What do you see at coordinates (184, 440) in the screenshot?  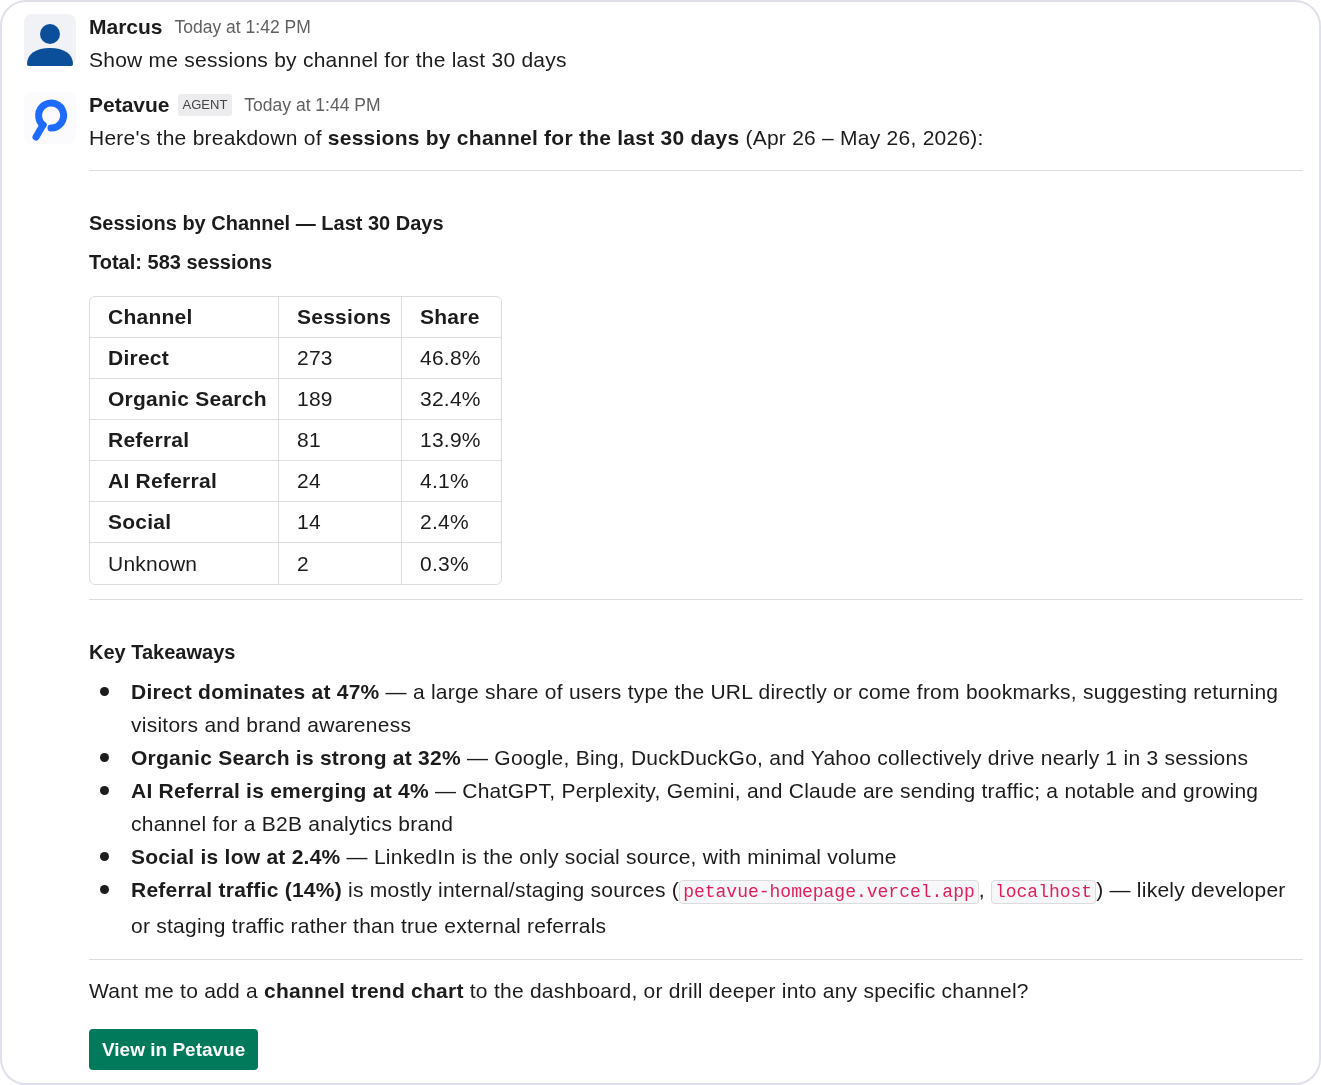 I see `table-cell: Referral` at bounding box center [184, 440].